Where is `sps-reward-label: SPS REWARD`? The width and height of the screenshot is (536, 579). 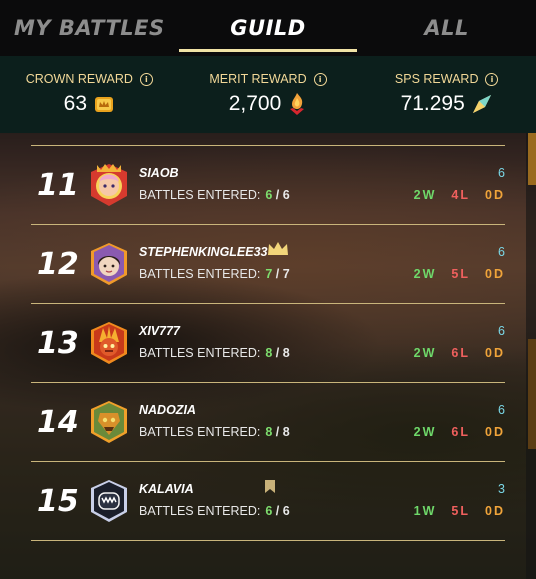
sps-reward-label: SPS REWARD is located at coordinates (436, 79).